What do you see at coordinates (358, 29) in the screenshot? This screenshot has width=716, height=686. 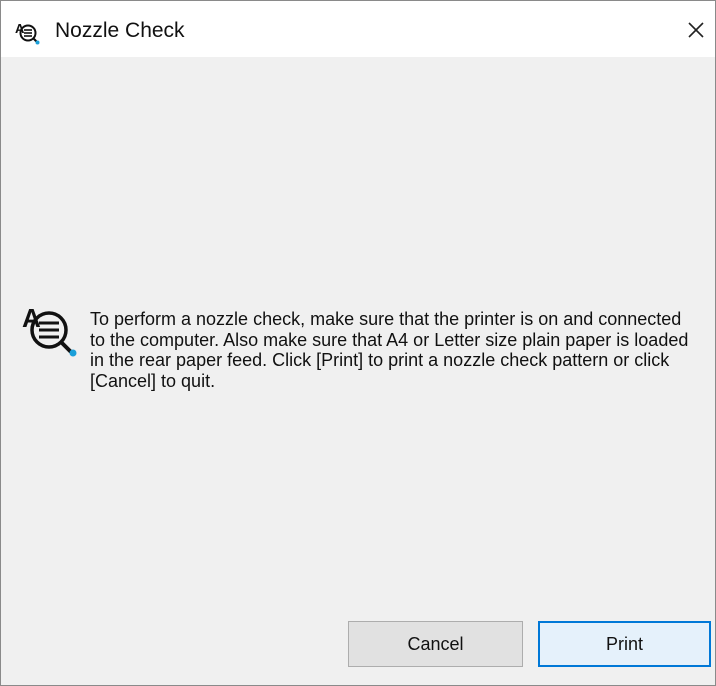 I see `title-bar: A Nozzle Check` at bounding box center [358, 29].